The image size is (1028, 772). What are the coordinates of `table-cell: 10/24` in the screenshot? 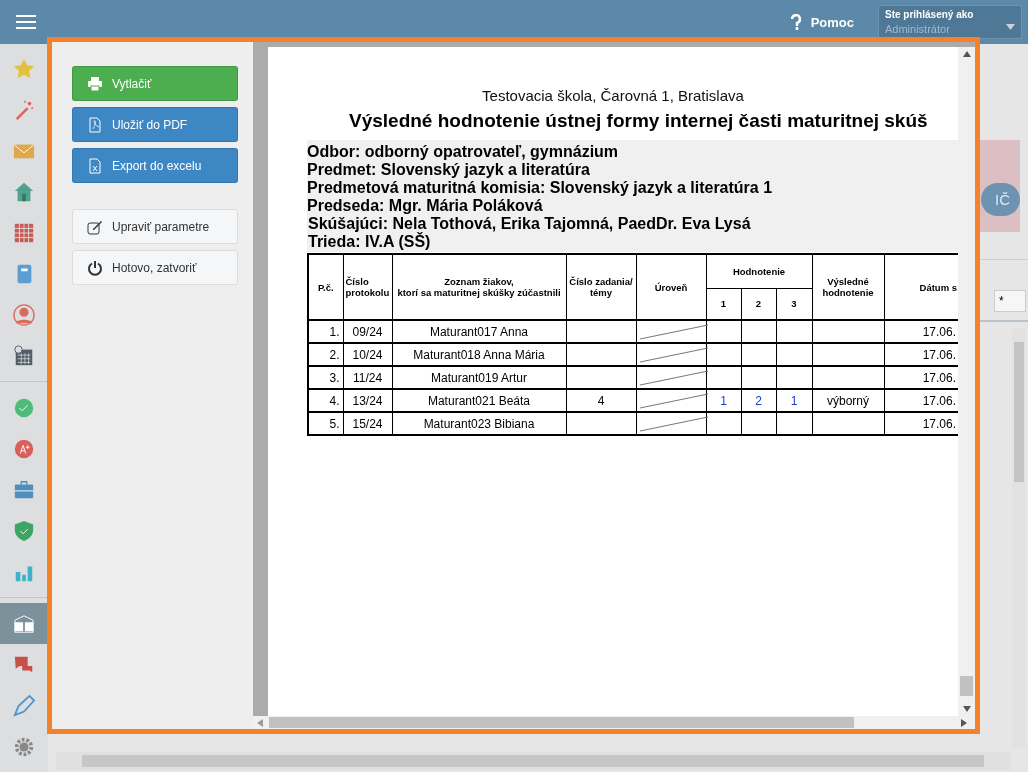 It's located at (367, 354).